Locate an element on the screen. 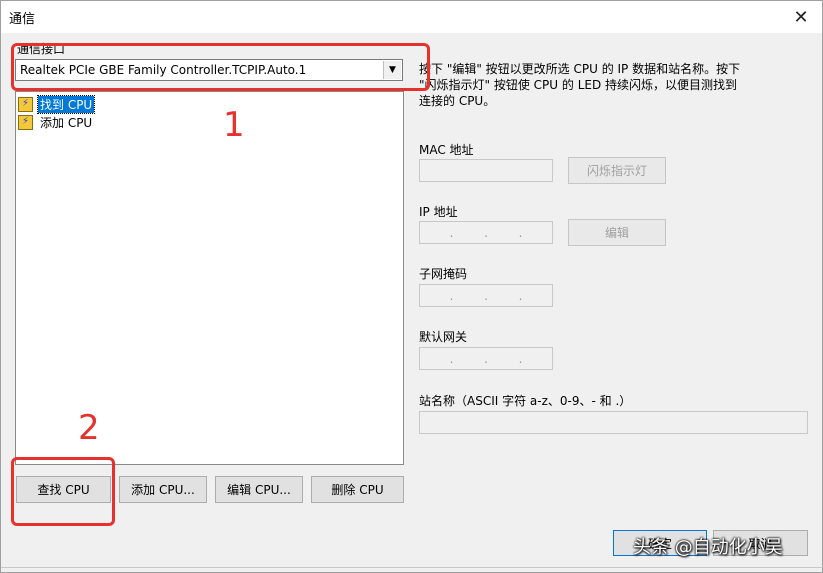 This screenshot has width=823, height=573. annotation-number-1: 1 is located at coordinates (234, 125).